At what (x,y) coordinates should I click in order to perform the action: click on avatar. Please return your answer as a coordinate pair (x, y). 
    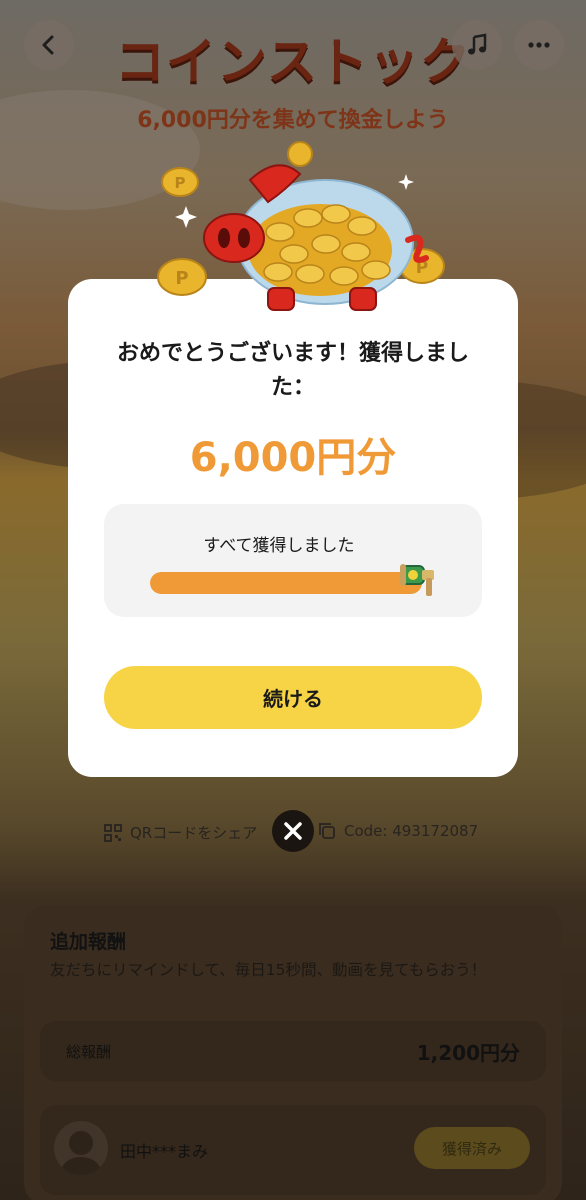
    Looking at the image, I should click on (81, 1148).